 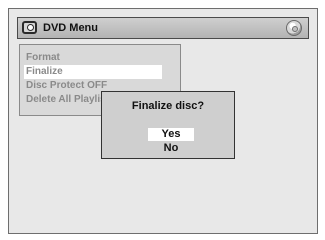 What do you see at coordinates (168, 106) in the screenshot?
I see `dialog-title: Finalize disc?` at bounding box center [168, 106].